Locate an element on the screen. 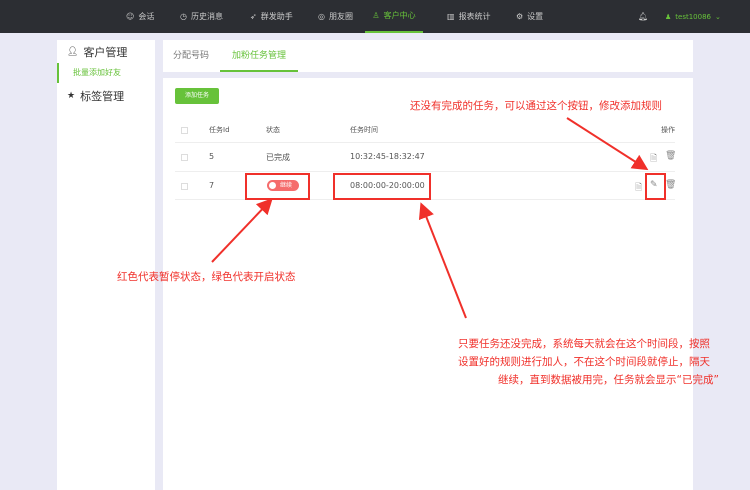 The height and width of the screenshot is (490, 750). annotation-line: 继续，直到数据被用完，任务就会显示“已完成” is located at coordinates (608, 380).